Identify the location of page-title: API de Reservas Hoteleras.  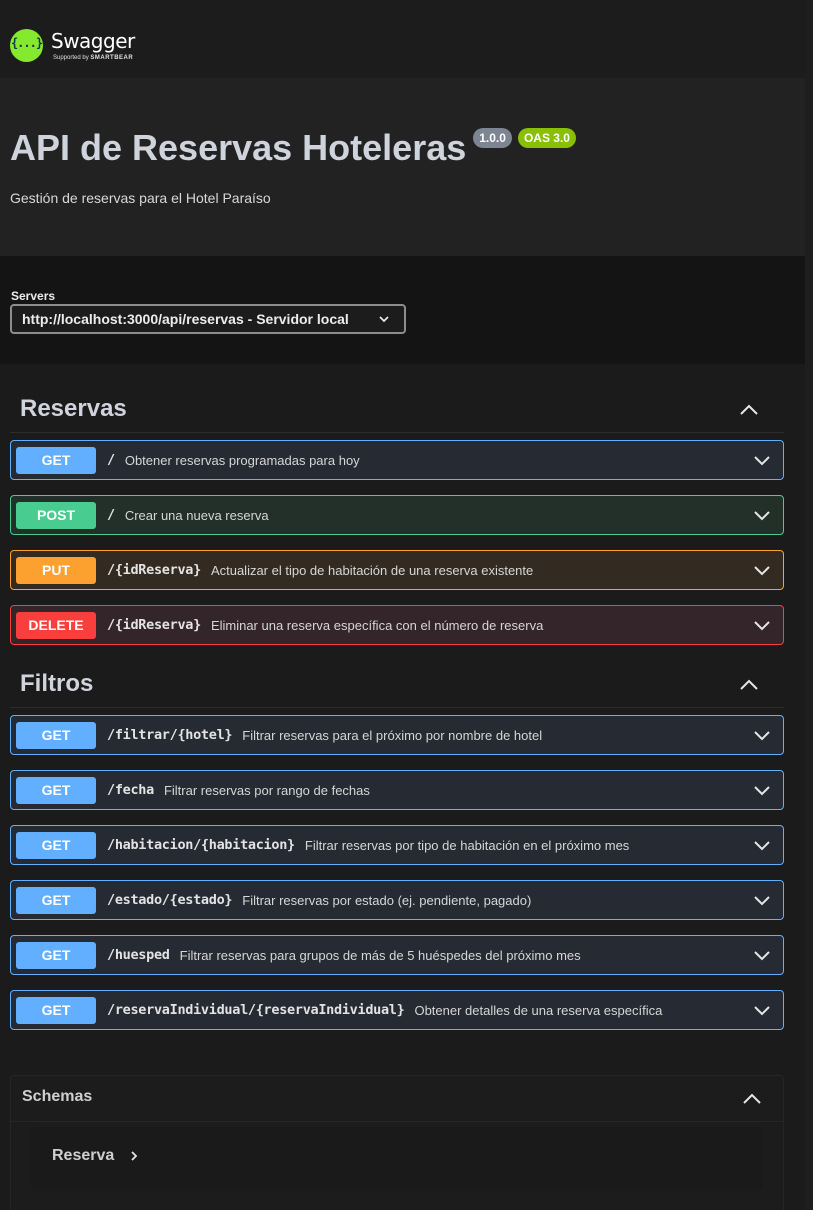
(238, 147).